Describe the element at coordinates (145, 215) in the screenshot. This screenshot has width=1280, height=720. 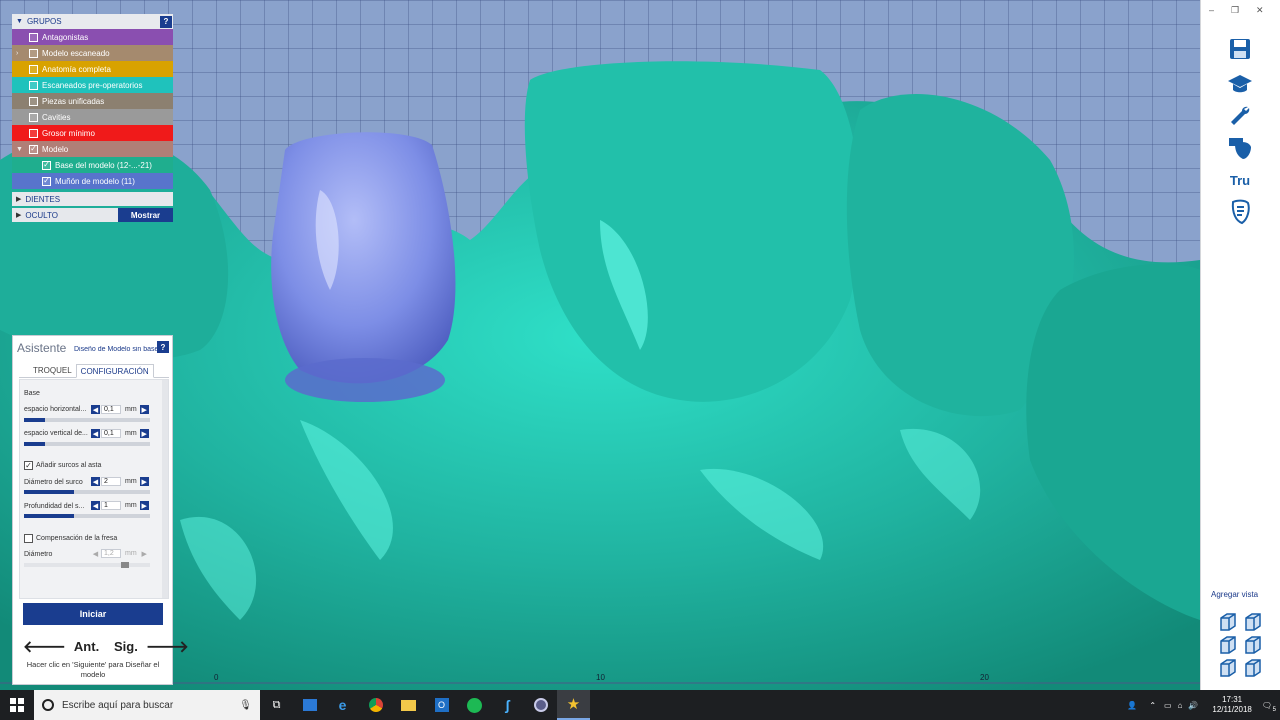
I see `show-button: Mostrar` at that location.